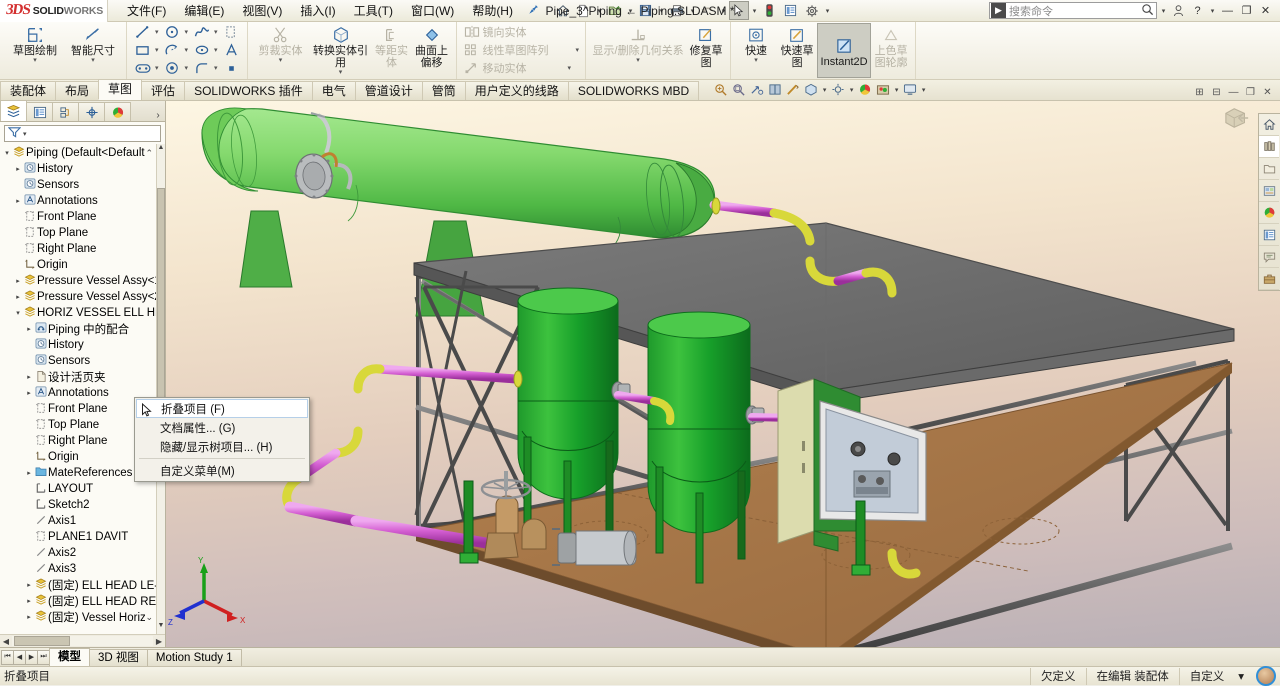 The height and width of the screenshot is (686, 1280). Describe the element at coordinates (194, 657) in the screenshot. I see `bottom-tab-motion-study: Motion Study 1` at that location.